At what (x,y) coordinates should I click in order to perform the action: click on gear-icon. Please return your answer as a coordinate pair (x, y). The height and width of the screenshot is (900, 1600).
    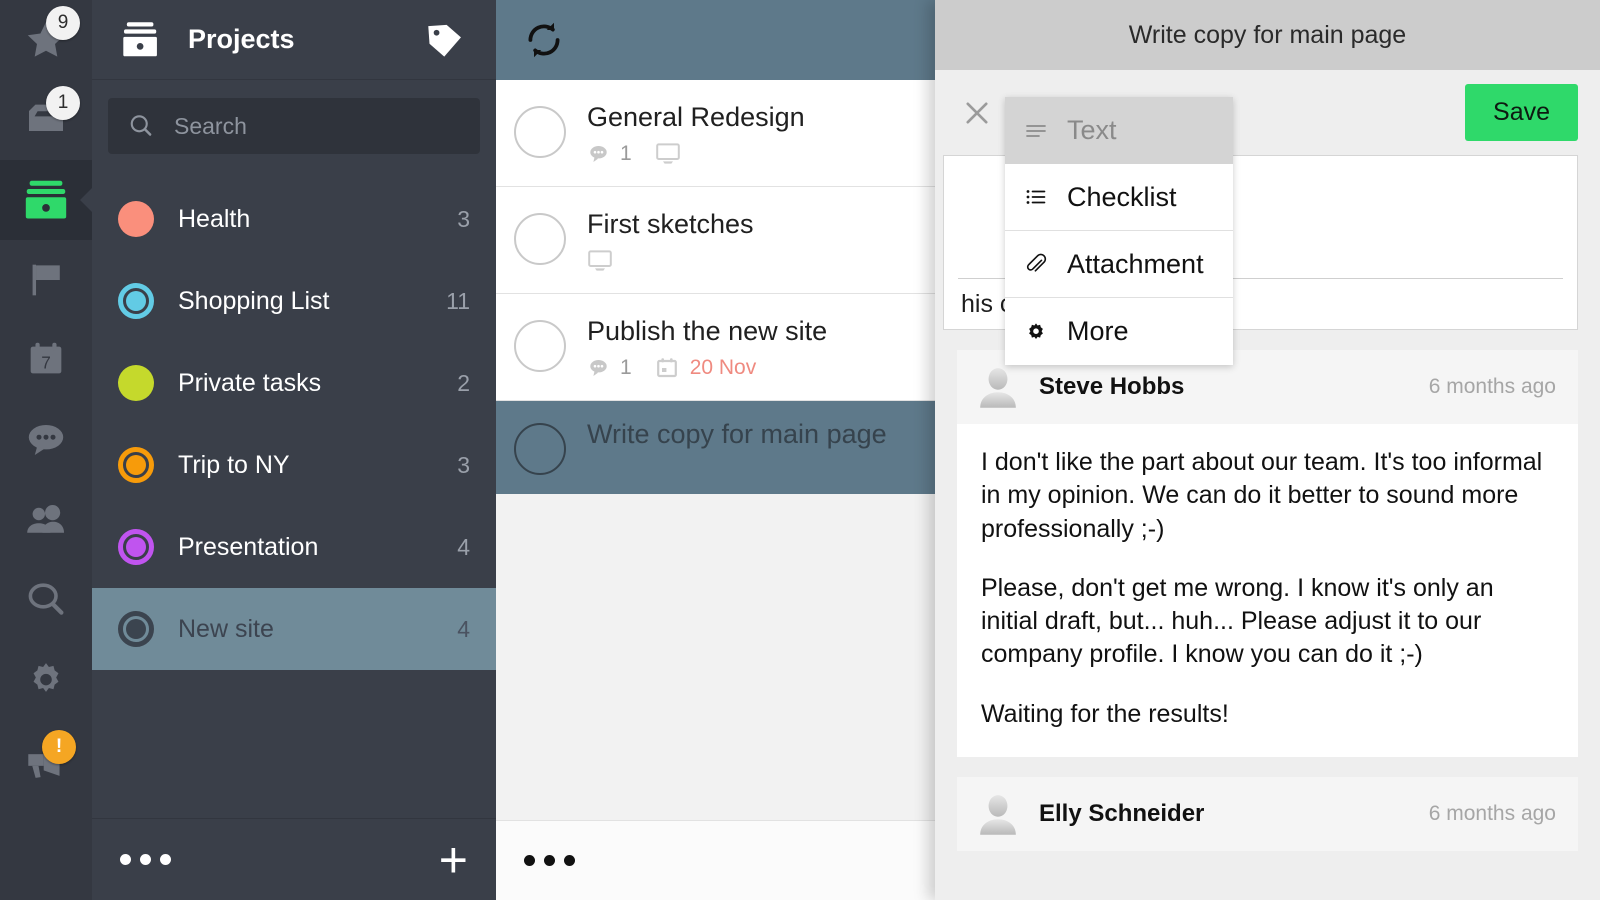
    Looking at the image, I should click on (46, 677).